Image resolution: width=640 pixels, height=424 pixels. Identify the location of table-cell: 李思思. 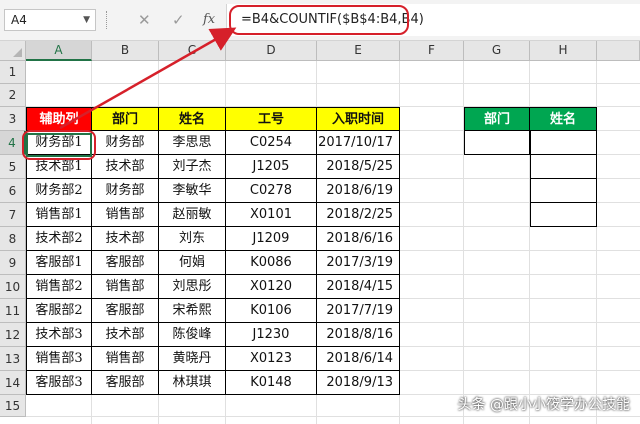
(192, 143).